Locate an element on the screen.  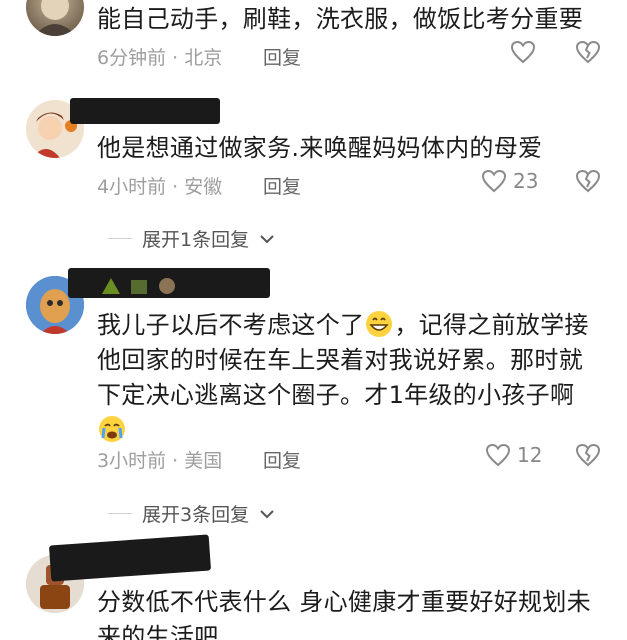
avatar-image is located at coordinates (55, 18).